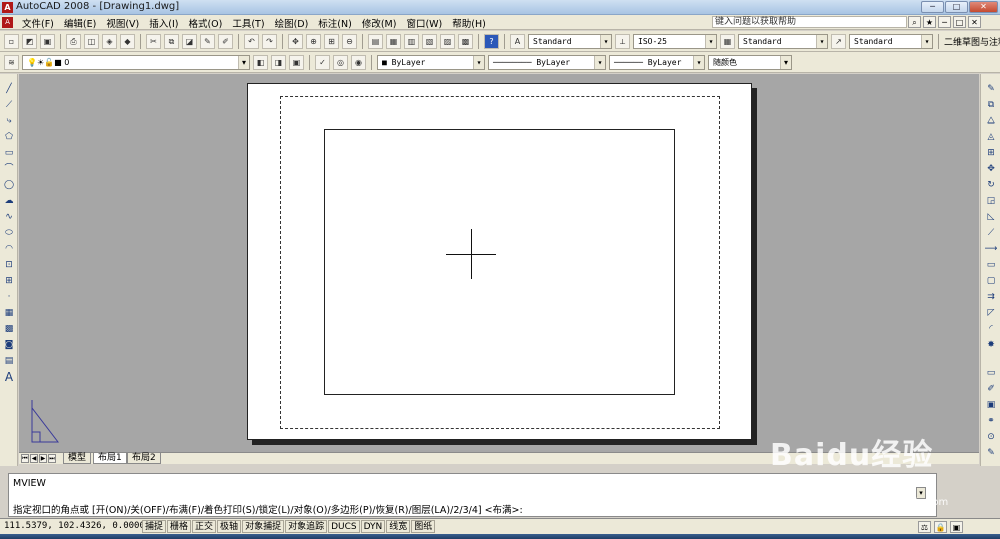 This screenshot has width=1000, height=539. Describe the element at coordinates (77, 458) in the screenshot. I see `tab-model: 模型` at that location.